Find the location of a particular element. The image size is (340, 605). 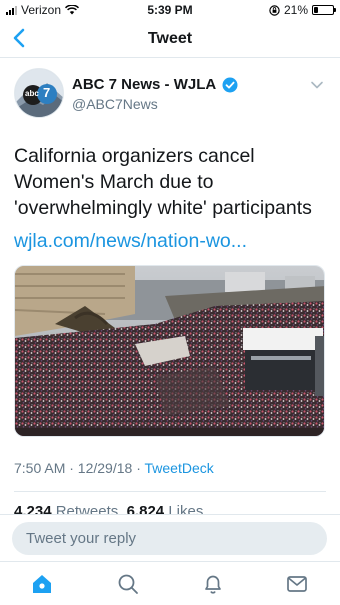

reply-bar is located at coordinates (170, 537).